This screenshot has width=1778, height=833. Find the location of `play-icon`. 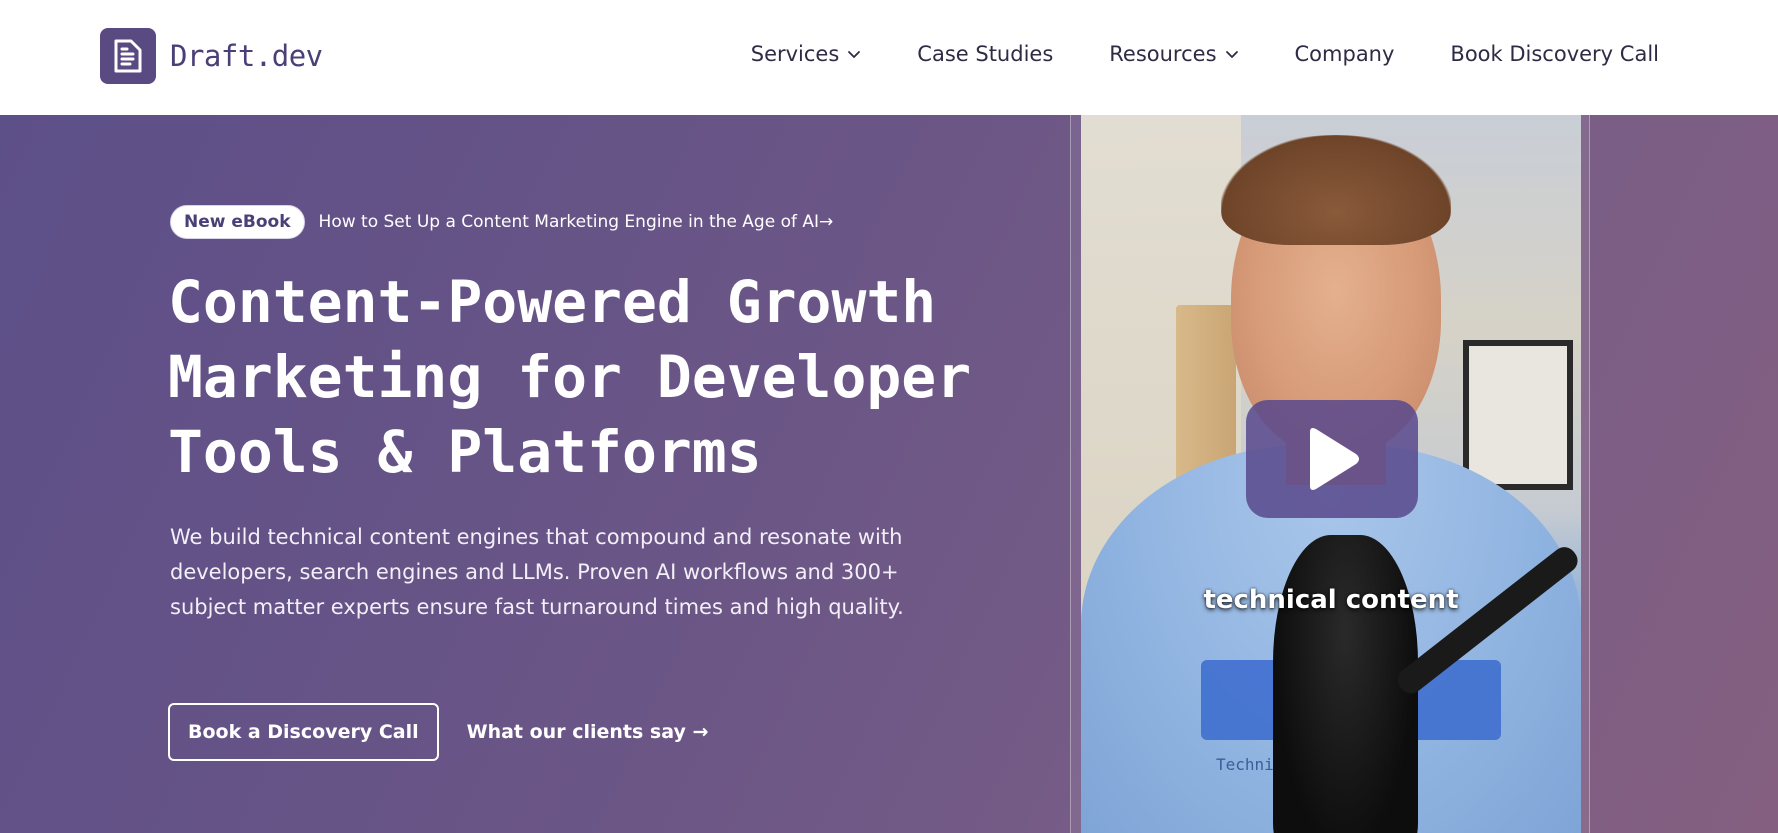

play-icon is located at coordinates (1334, 459).